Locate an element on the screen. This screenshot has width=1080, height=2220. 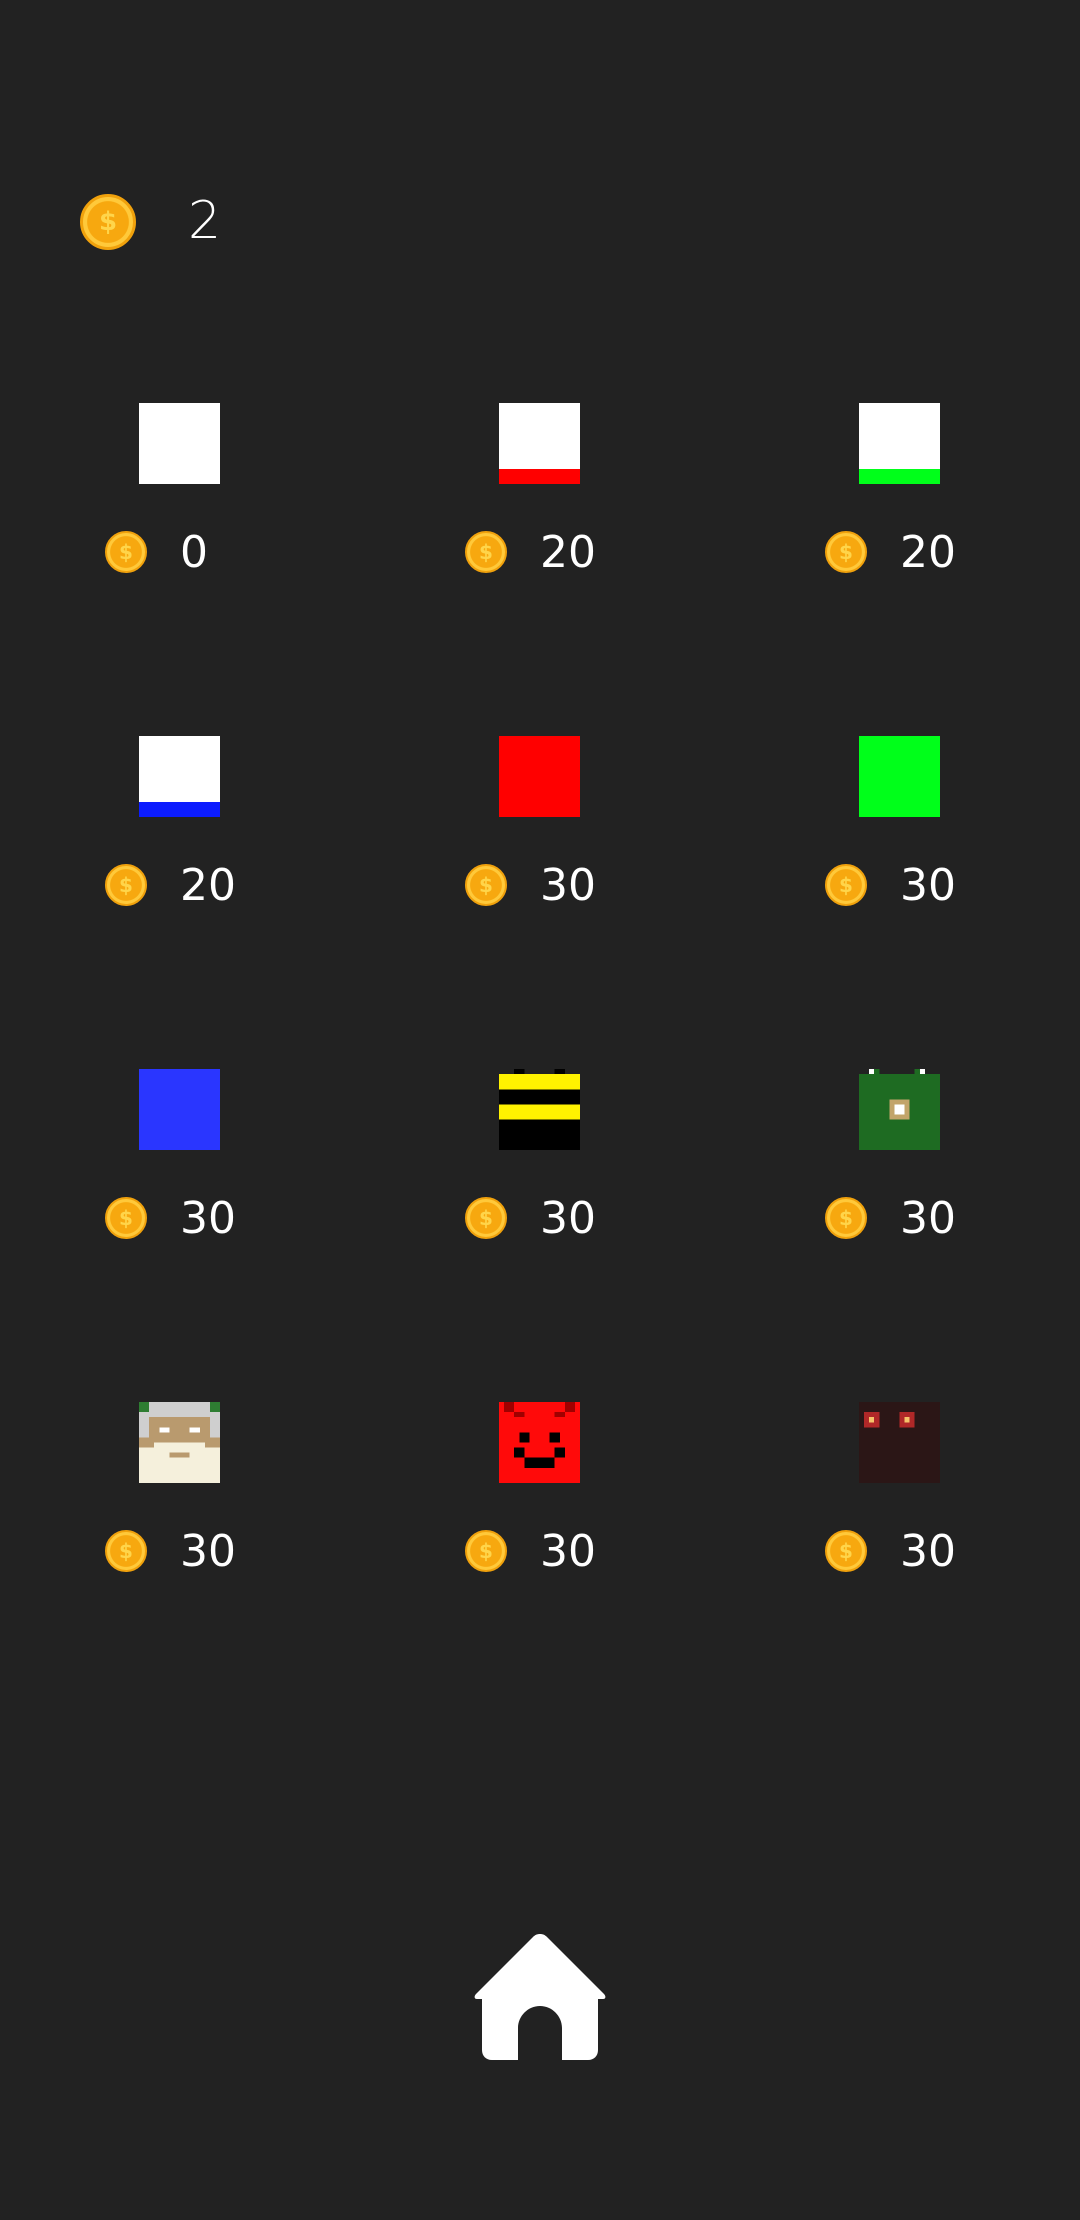
home-button is located at coordinates (540, 1996).